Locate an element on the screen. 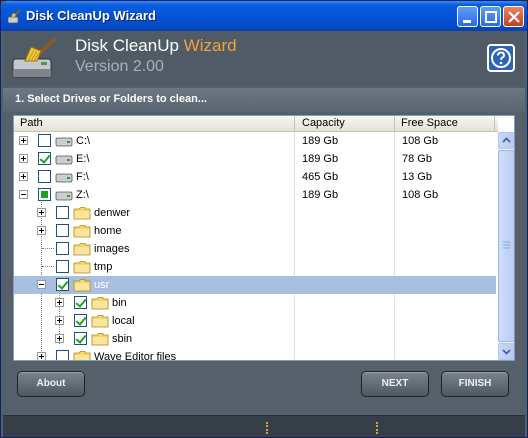  tree-row-drive-z: Z:\ 189 Gb 108 Gb is located at coordinates (255, 195).